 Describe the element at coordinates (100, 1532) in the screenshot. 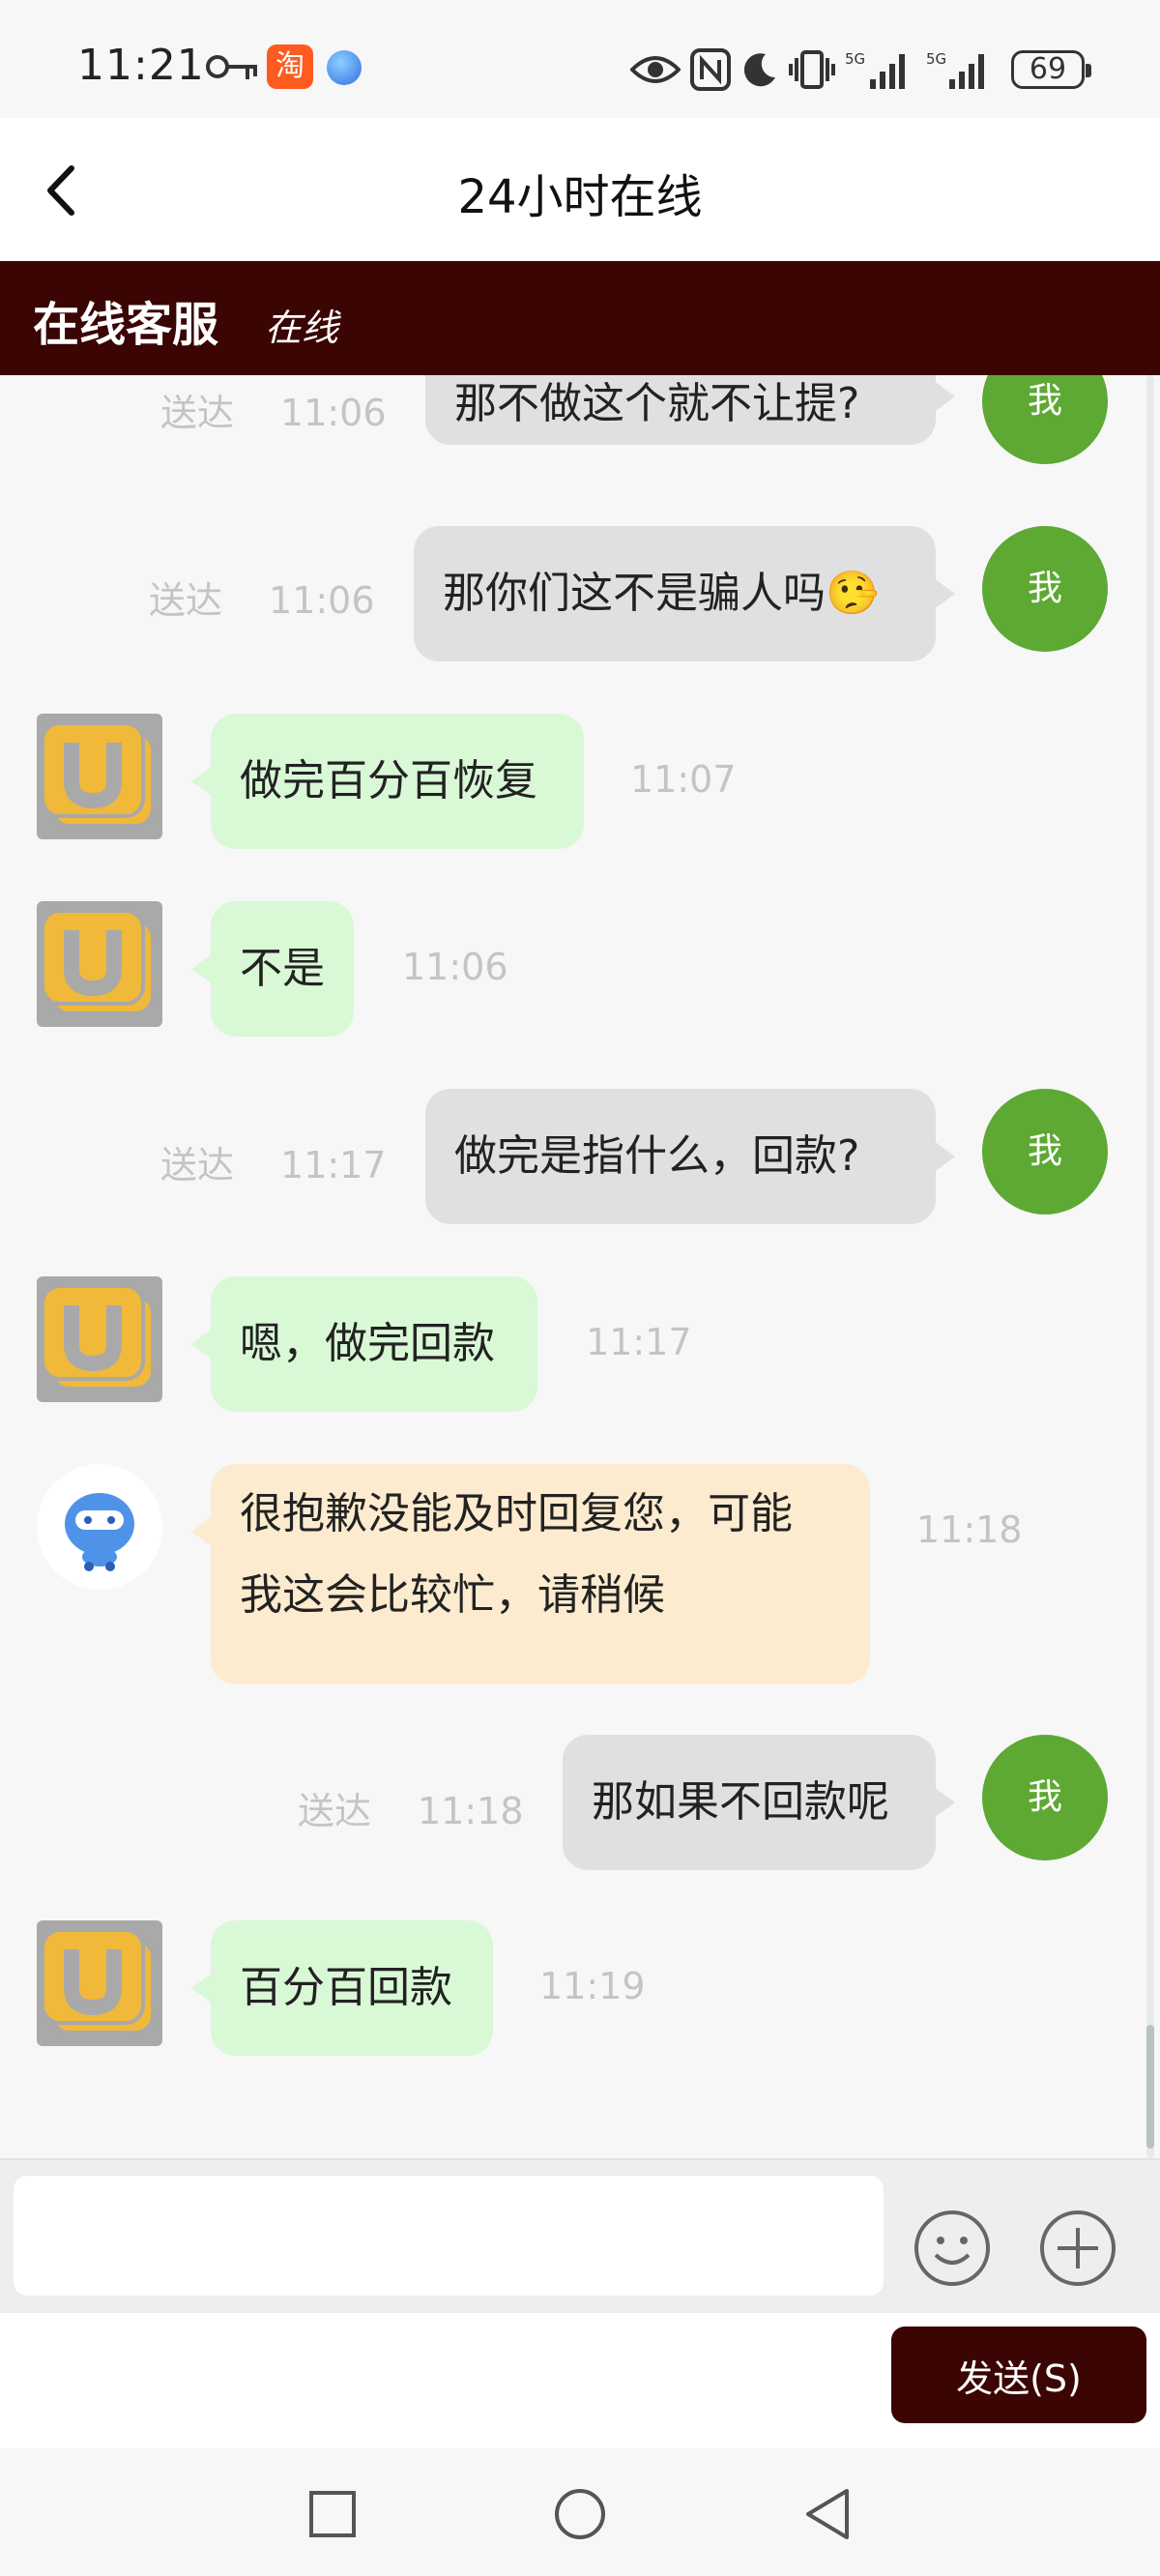

I see `robot-icon` at that location.